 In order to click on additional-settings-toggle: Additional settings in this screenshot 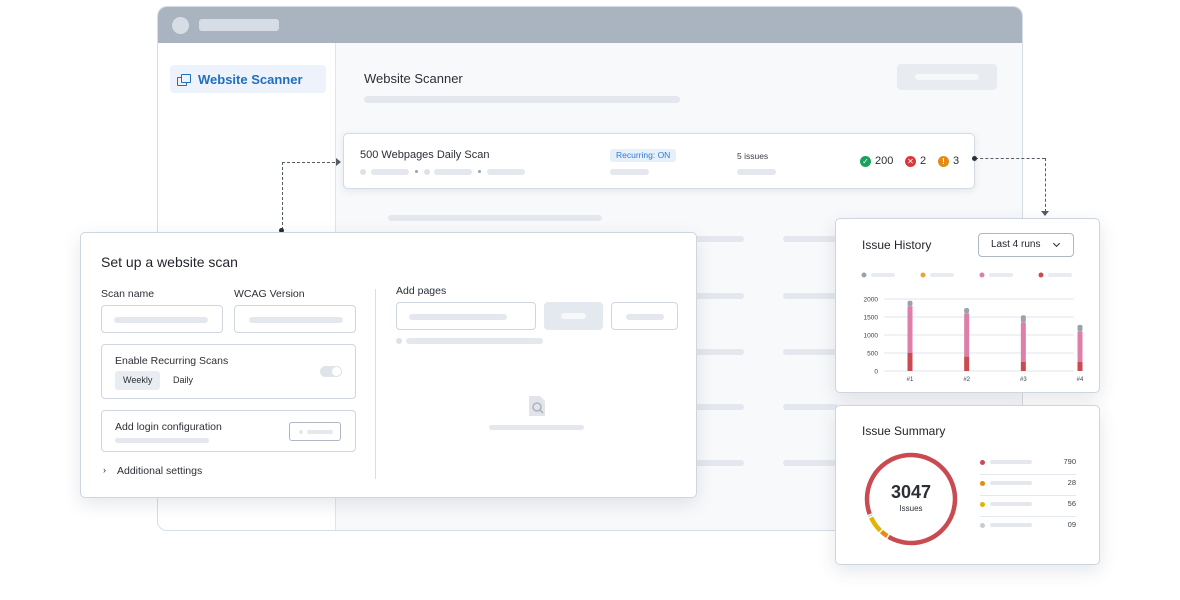, I will do `click(159, 471)`.